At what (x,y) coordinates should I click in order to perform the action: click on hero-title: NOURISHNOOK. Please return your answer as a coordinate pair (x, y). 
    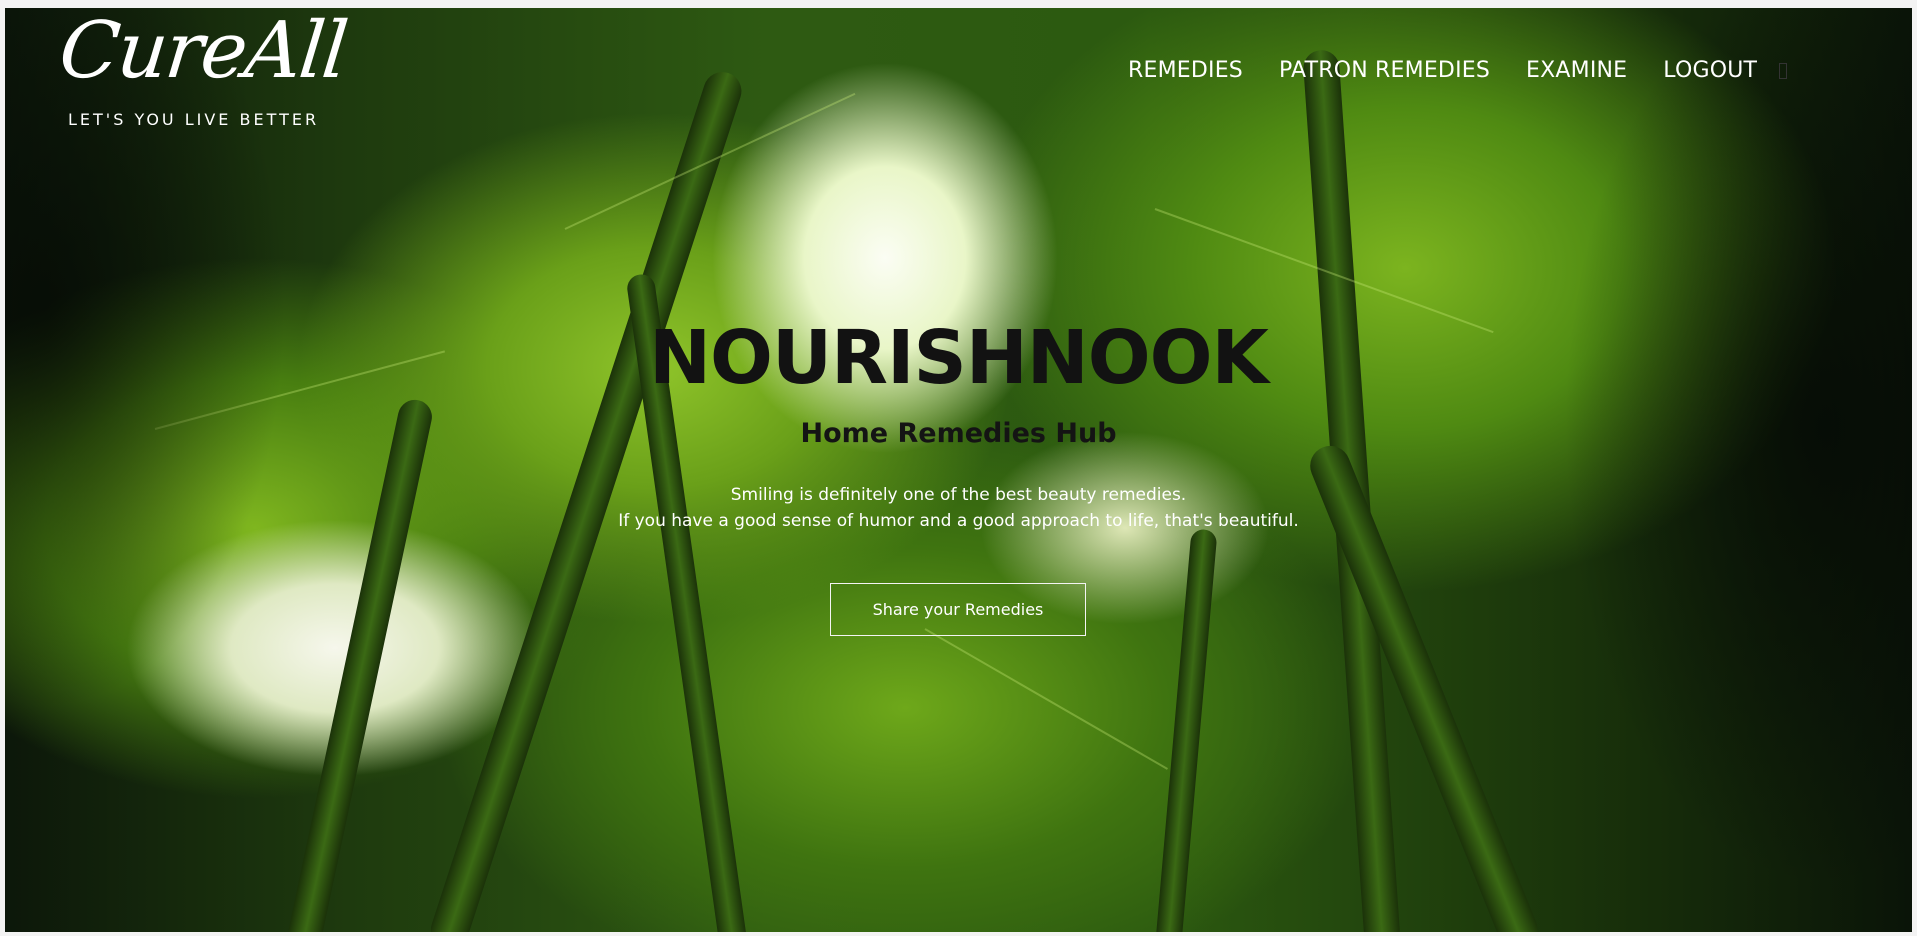
    Looking at the image, I should click on (959, 358).